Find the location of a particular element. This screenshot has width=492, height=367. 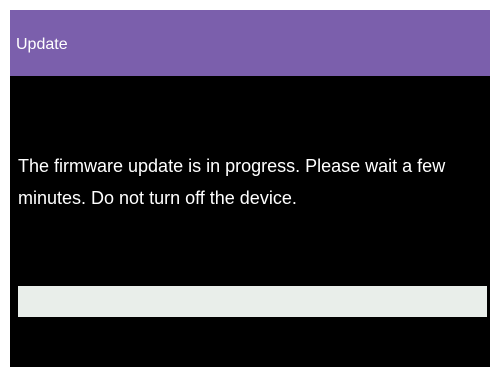

progress-bar-fill is located at coordinates (252, 301).